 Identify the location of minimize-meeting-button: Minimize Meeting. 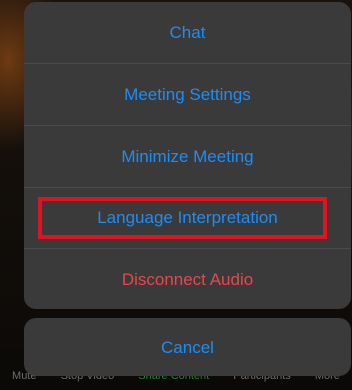
(187, 157).